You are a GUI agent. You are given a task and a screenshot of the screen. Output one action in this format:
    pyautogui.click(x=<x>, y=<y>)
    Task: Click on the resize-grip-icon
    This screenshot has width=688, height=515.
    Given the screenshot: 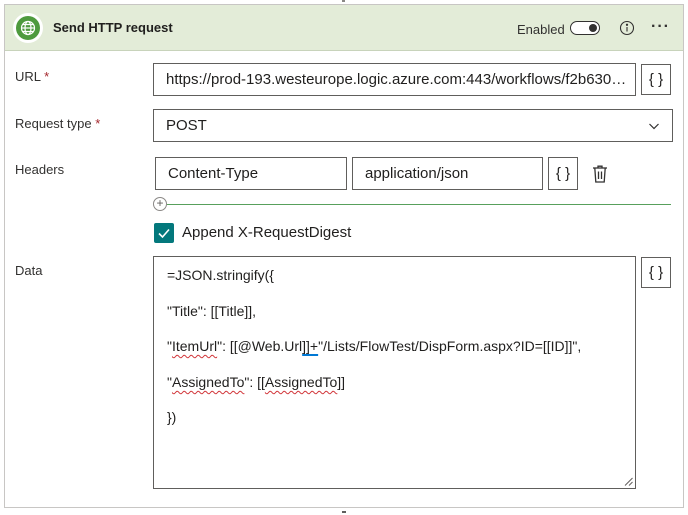 What is the action you would take?
    pyautogui.click(x=628, y=481)
    